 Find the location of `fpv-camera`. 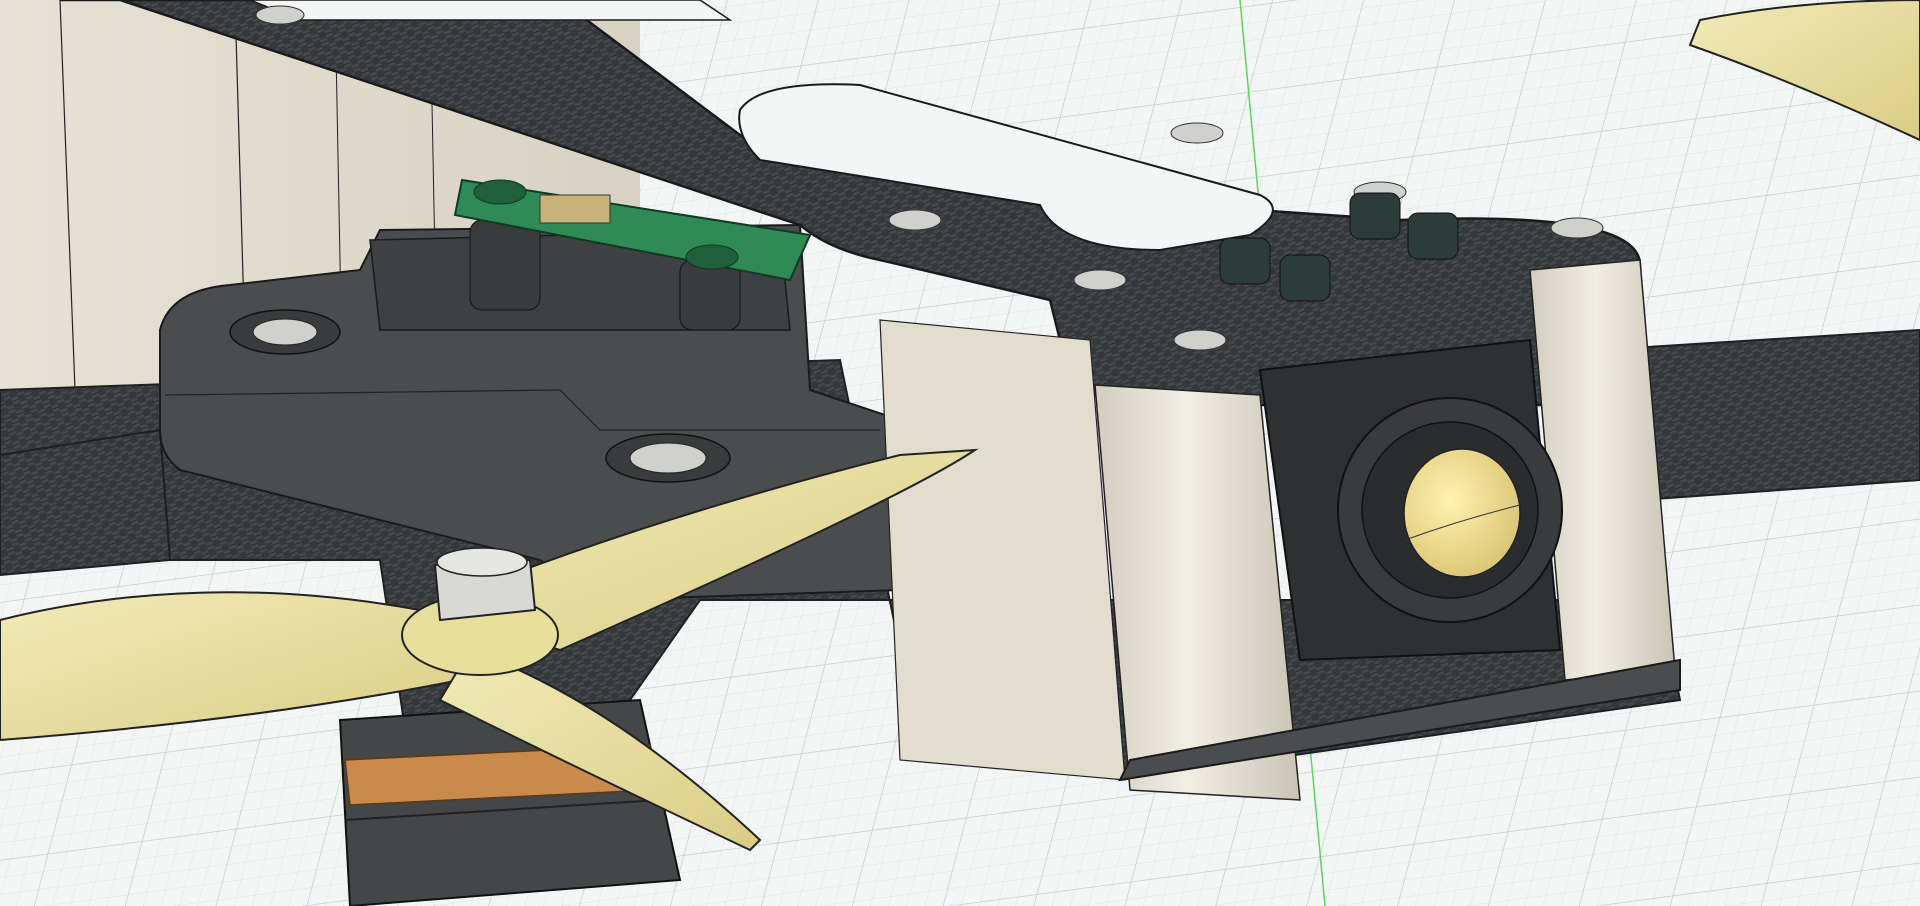

fpv-camera is located at coordinates (1410, 500).